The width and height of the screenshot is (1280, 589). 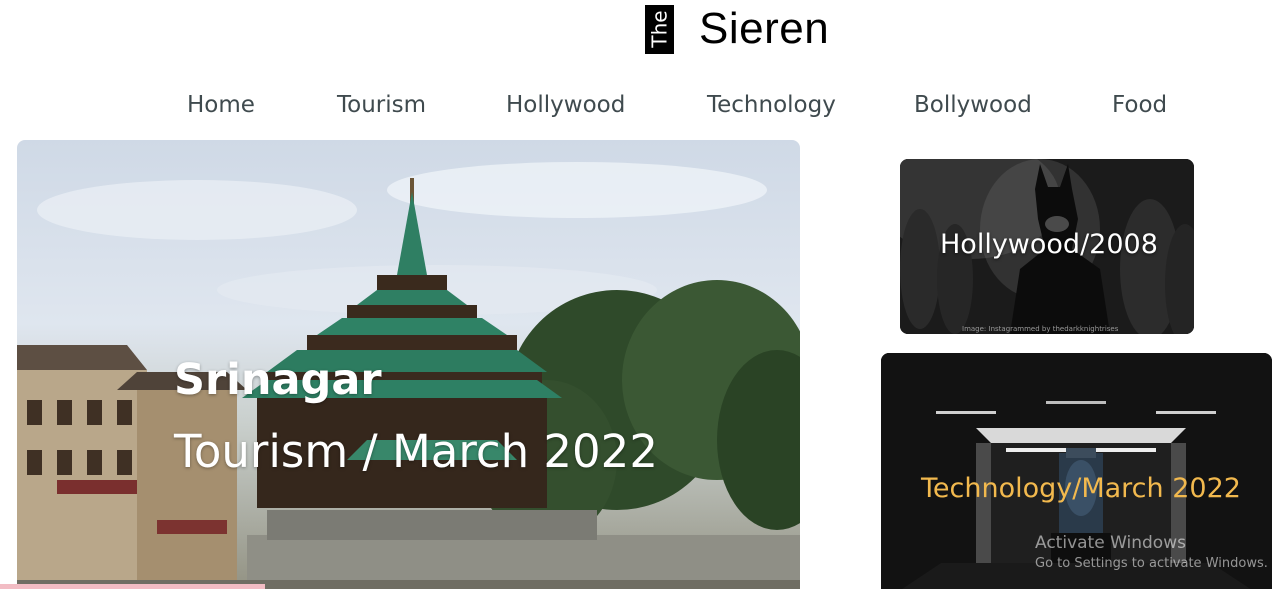 I want to click on logo-prefix: The, so click(x=659, y=29).